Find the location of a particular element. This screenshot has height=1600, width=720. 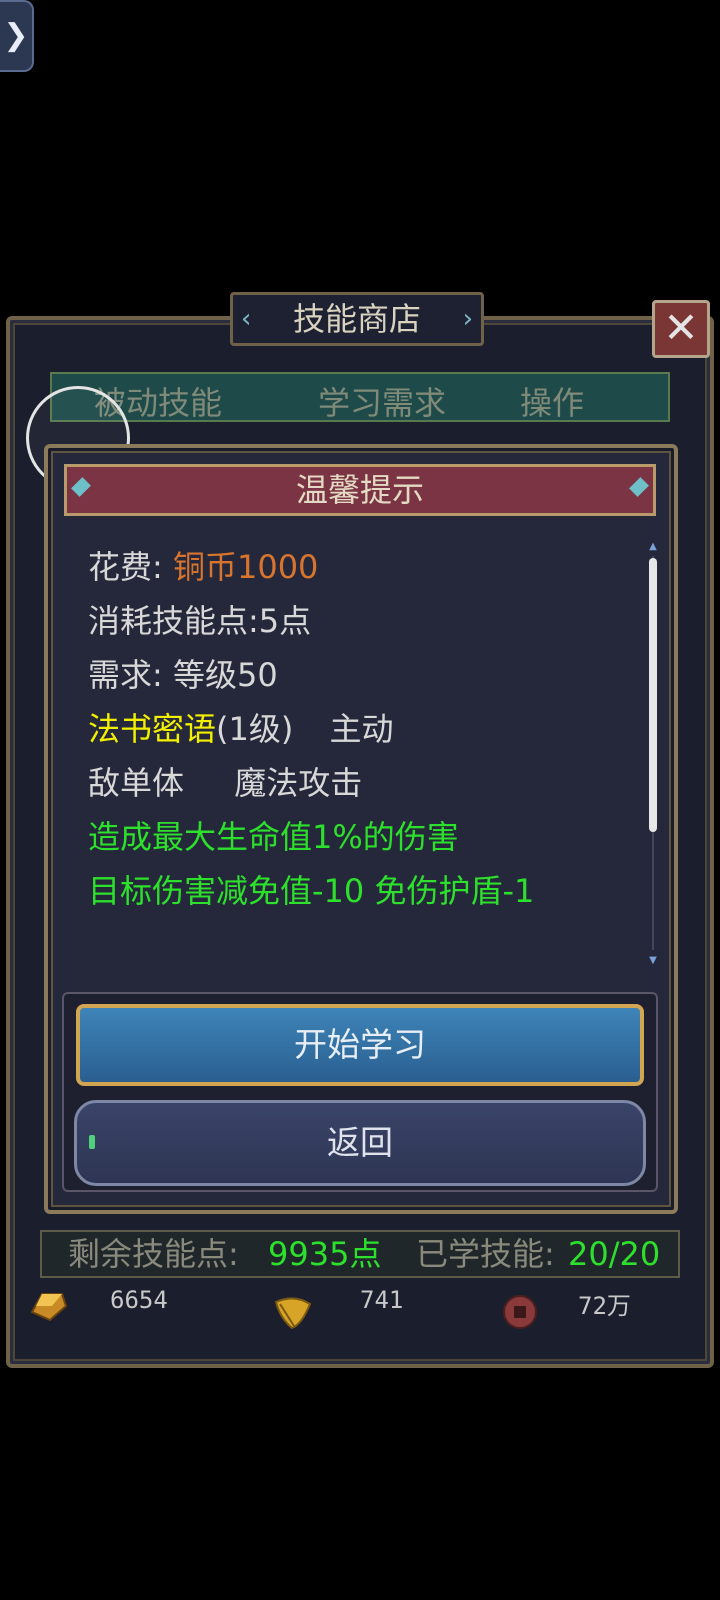

leaf-icon is located at coordinates (293, 1313).